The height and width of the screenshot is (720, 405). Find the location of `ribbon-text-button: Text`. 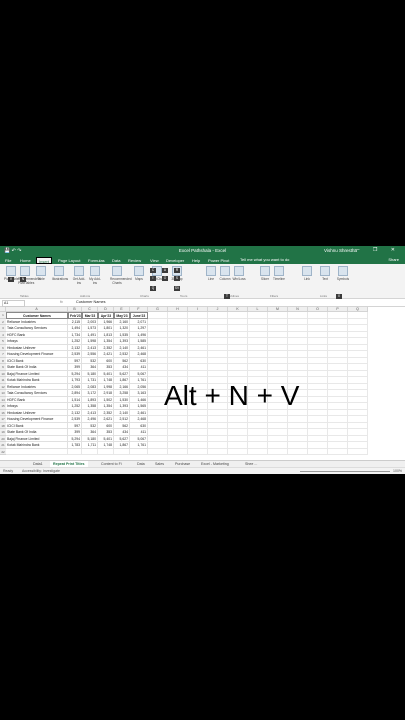

ribbon-text-button: Text is located at coordinates (325, 273).